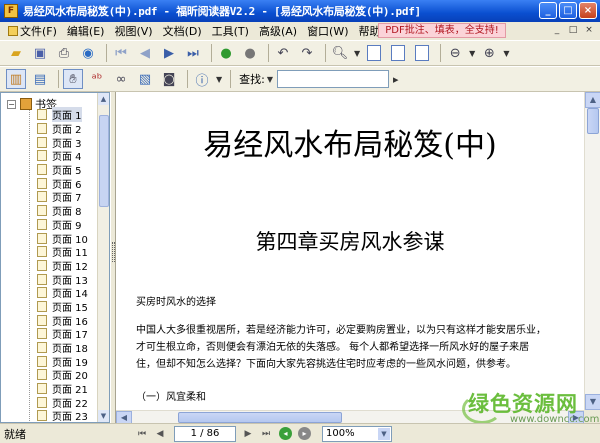 The height and width of the screenshot is (443, 600). Describe the element at coordinates (62, 129) in the screenshot. I see `bookmark-item: 页面 2` at that location.